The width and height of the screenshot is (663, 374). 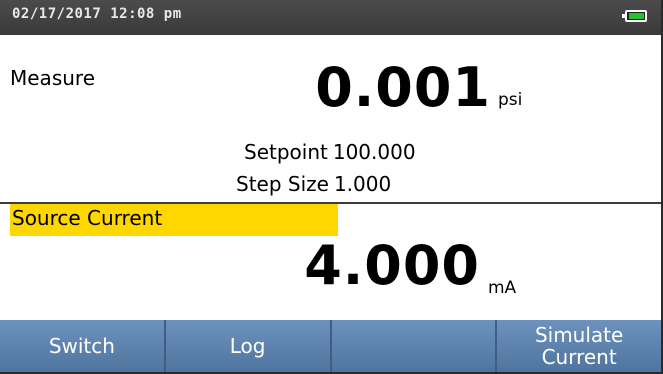 What do you see at coordinates (502, 288) in the screenshot?
I see `source-unit: mA` at bounding box center [502, 288].